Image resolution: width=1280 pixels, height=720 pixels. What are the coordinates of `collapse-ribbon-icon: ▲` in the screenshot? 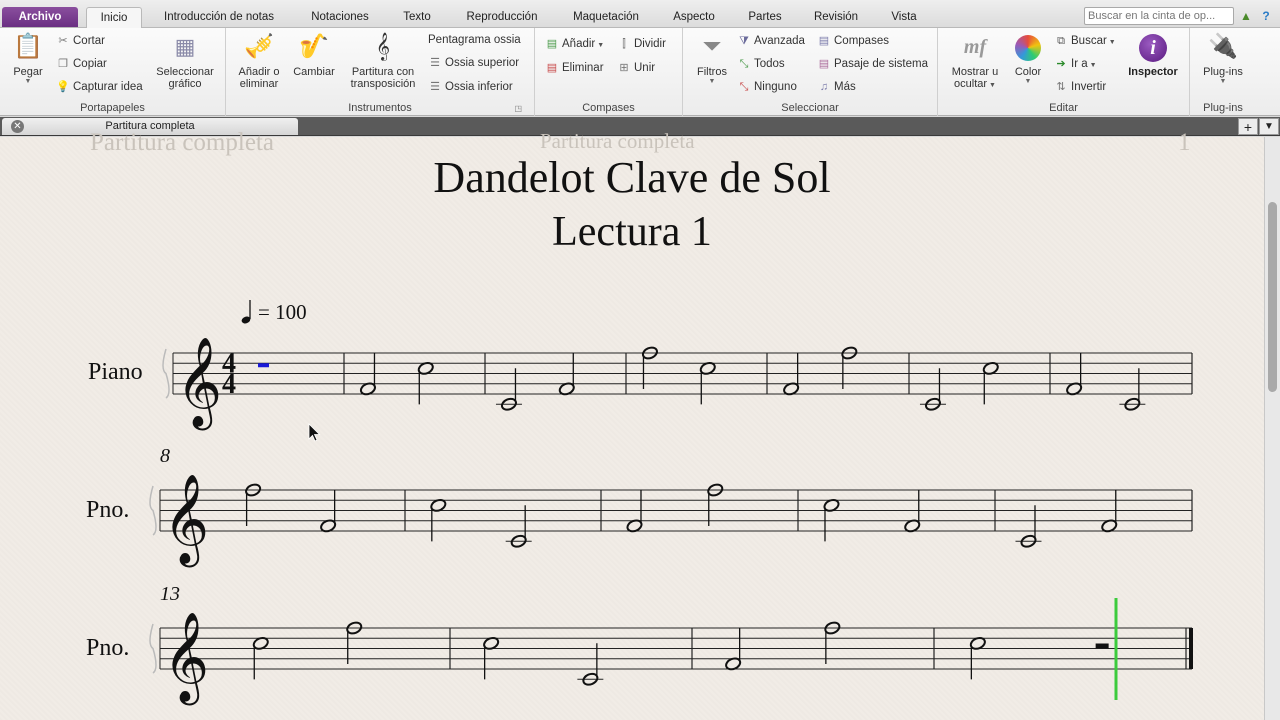 It's located at (1246, 16).